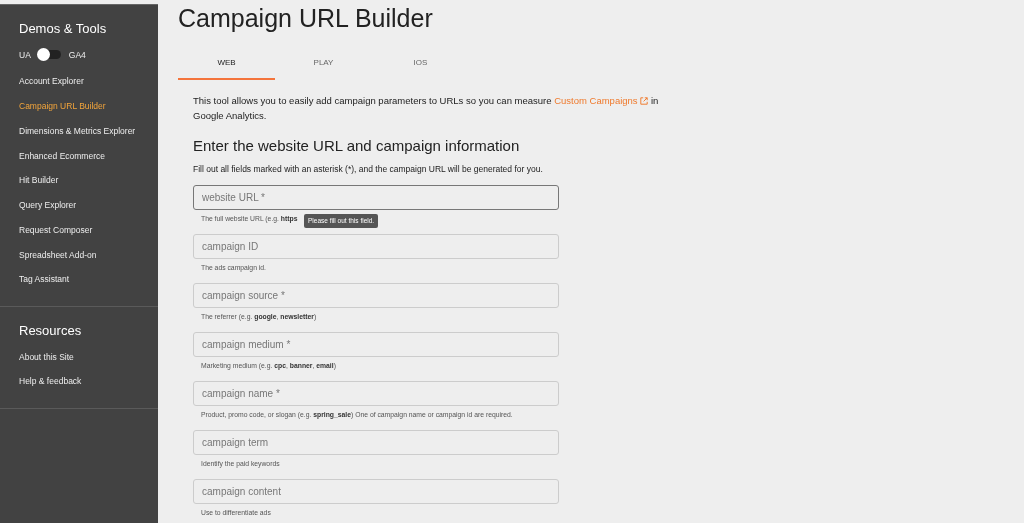  I want to click on input-field: campaign content, so click(376, 491).